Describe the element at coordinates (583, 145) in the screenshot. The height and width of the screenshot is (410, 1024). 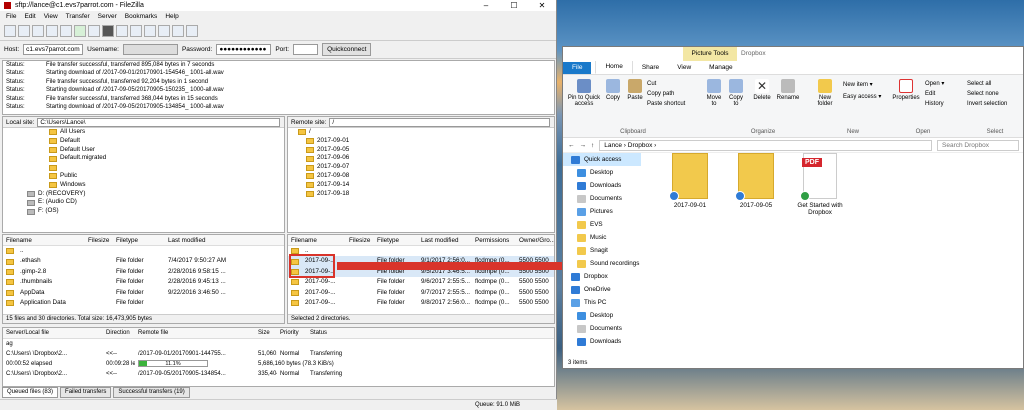
I see `forward-icon: →` at that location.